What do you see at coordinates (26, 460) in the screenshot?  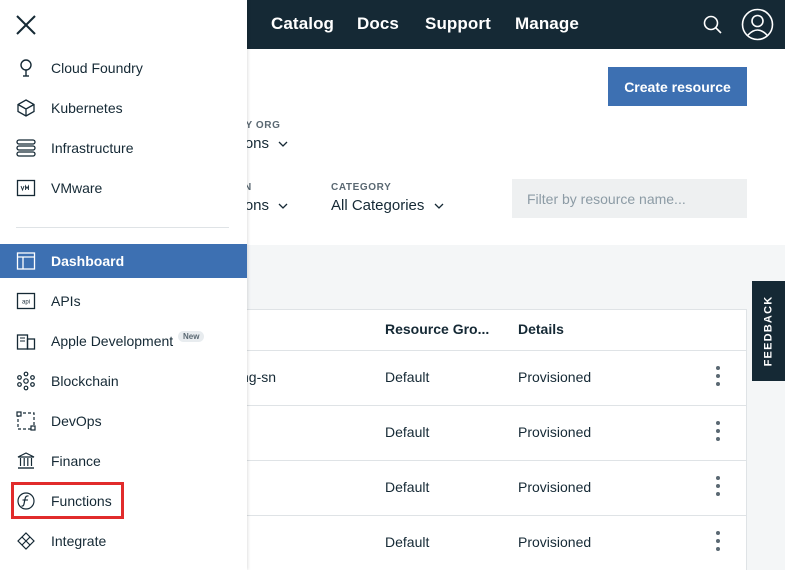 I see `finance-icon` at bounding box center [26, 460].